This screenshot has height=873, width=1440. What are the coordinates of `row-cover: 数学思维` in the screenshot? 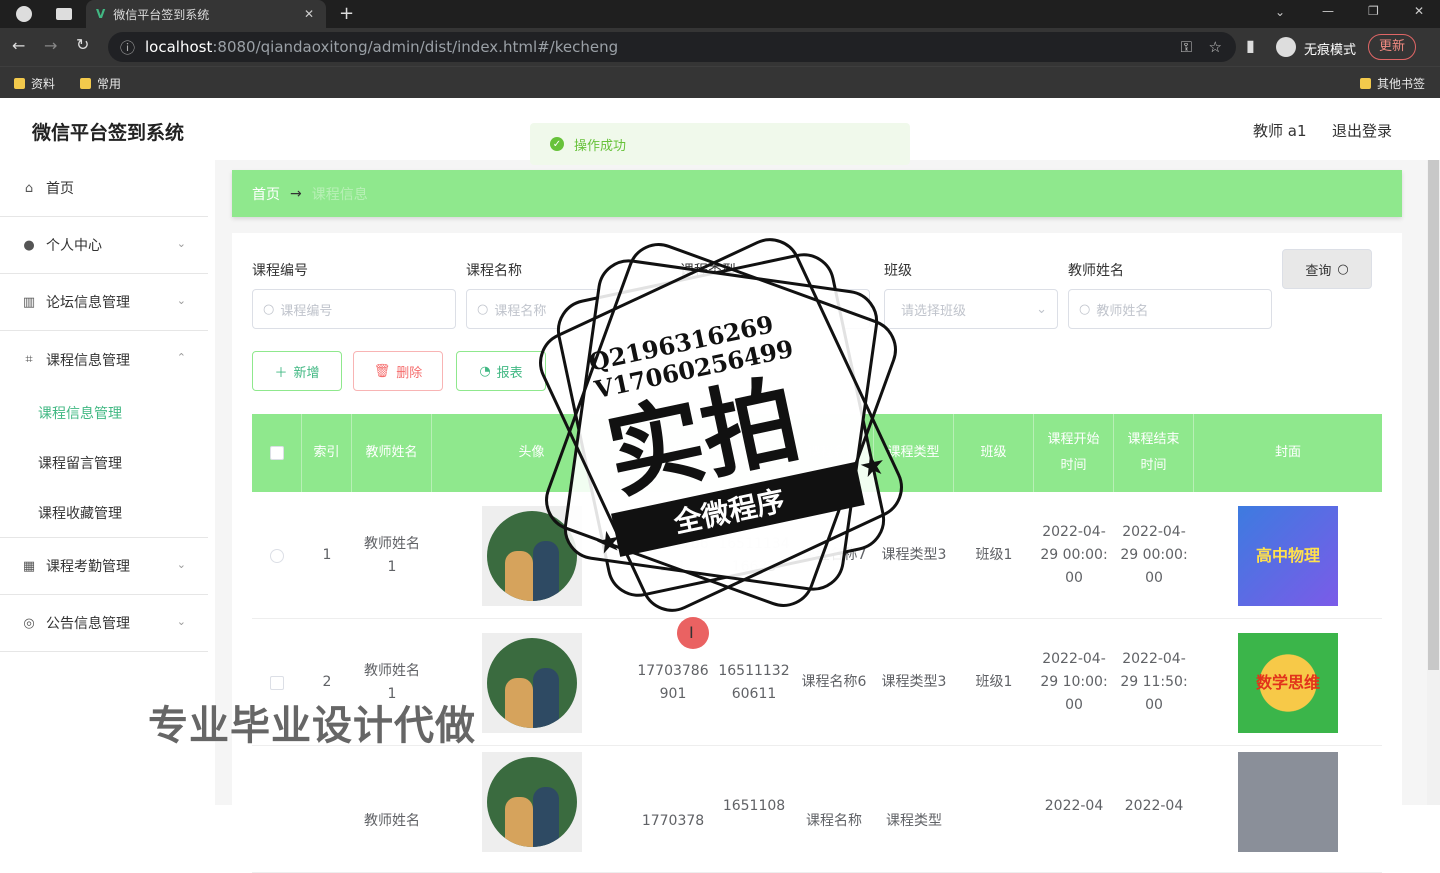 It's located at (1288, 682).